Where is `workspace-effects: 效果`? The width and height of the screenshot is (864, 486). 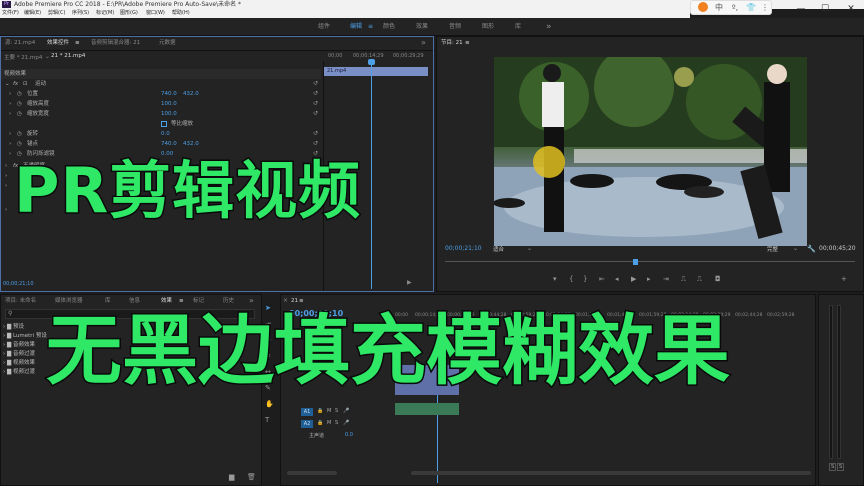
workspace-effects: 效果 is located at coordinates (422, 27).